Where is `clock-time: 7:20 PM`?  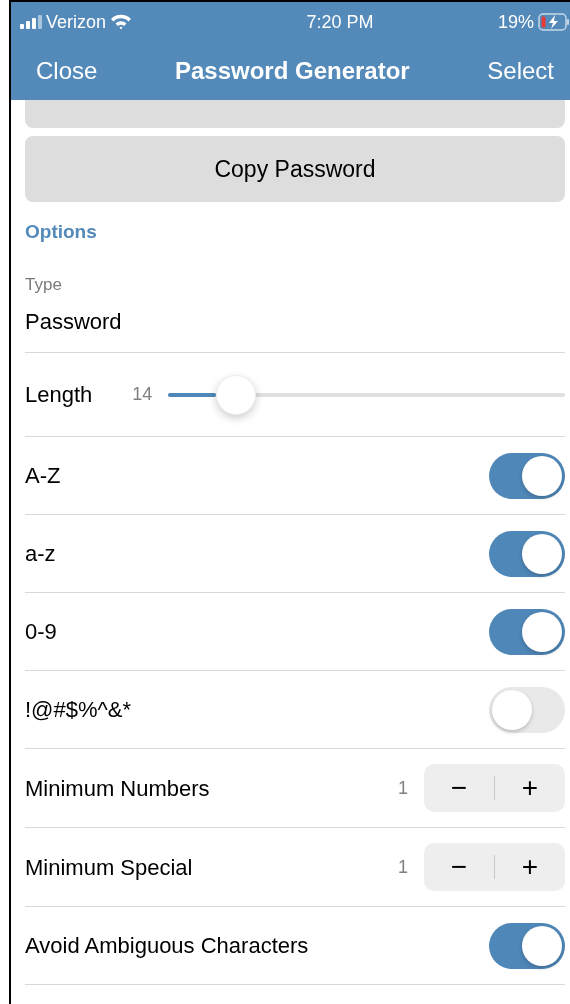
clock-time: 7:20 PM is located at coordinates (339, 22).